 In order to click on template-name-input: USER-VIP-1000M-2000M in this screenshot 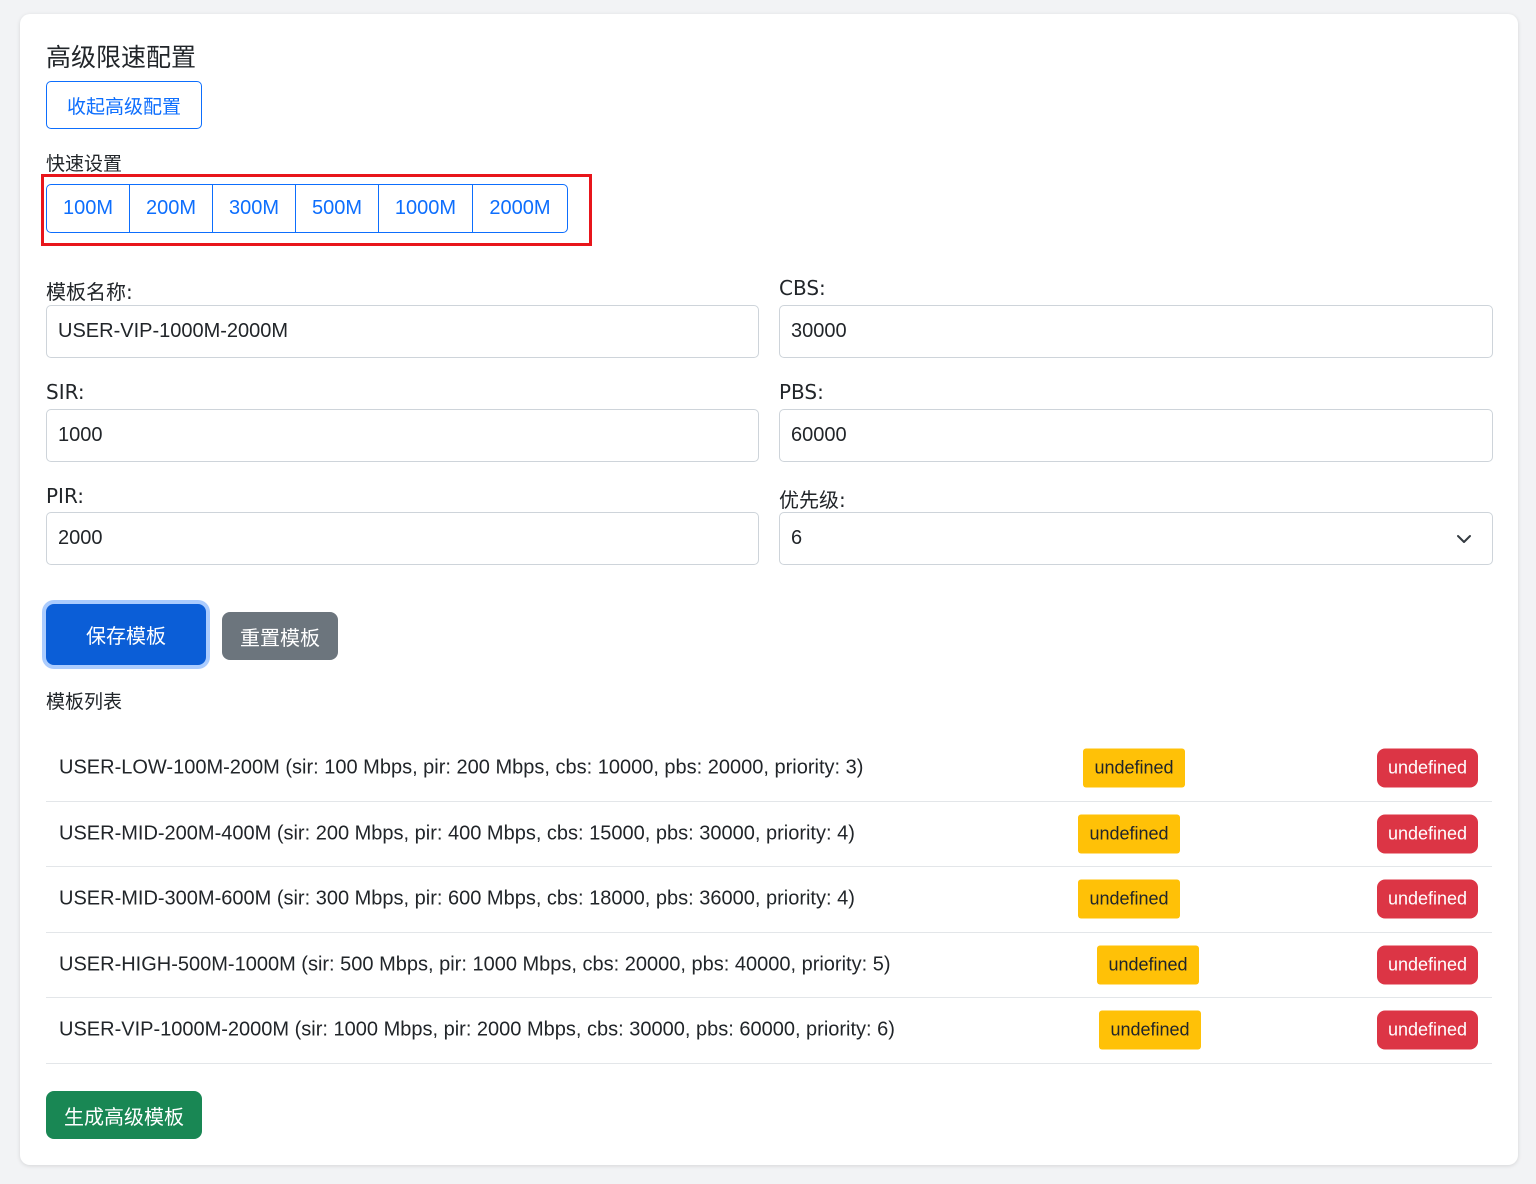, I will do `click(402, 331)`.